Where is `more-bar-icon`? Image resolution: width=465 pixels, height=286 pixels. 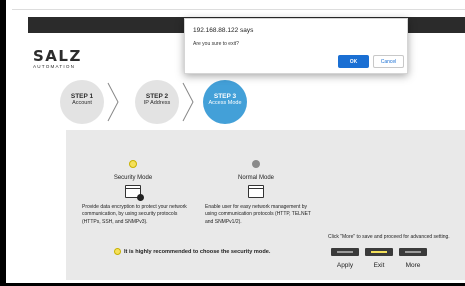
more-bar-icon is located at coordinates (413, 252).